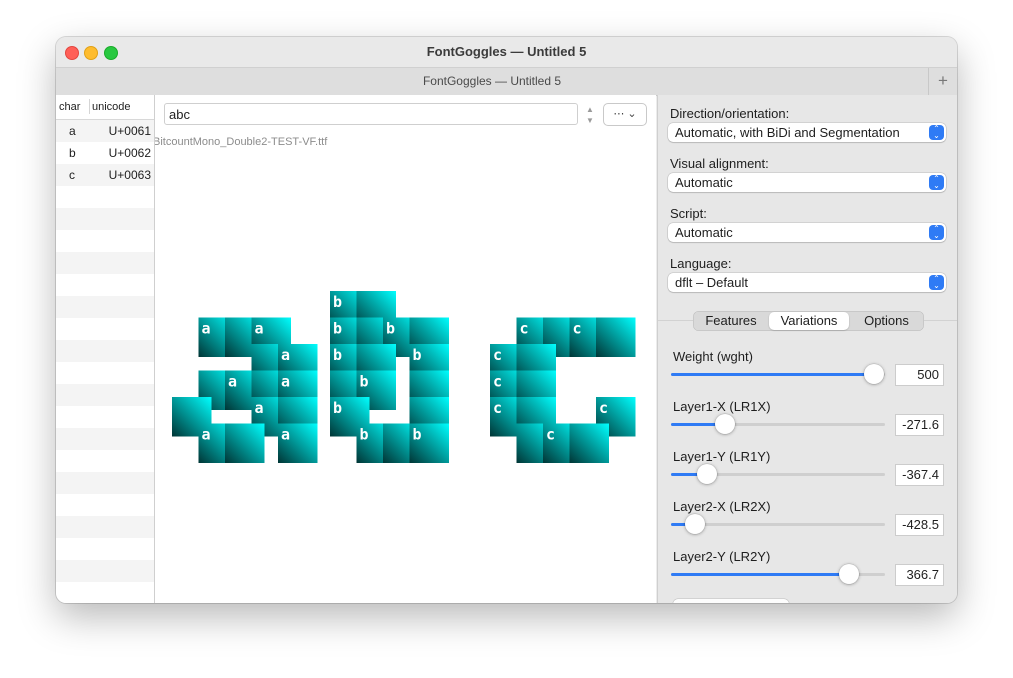  Describe the element at coordinates (919, 575) in the screenshot. I see `axis-value-field: 366.7` at that location.